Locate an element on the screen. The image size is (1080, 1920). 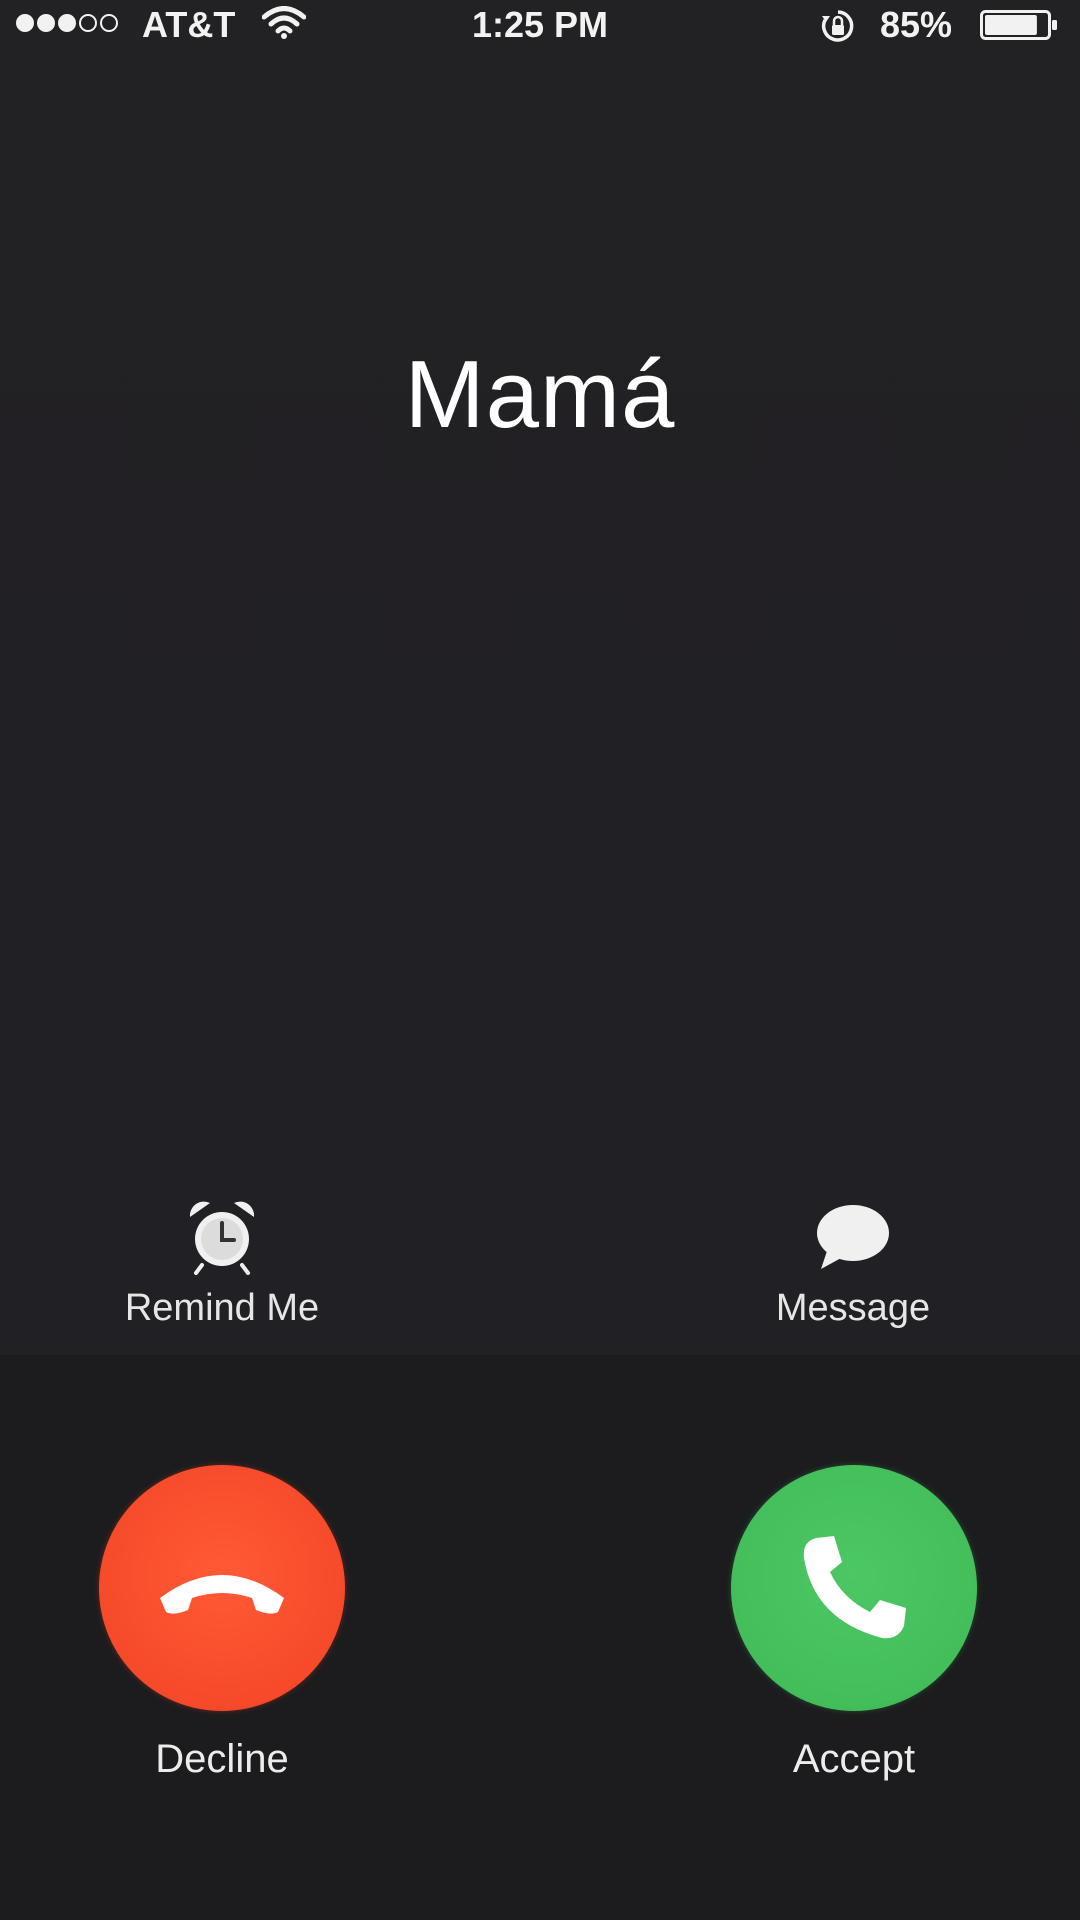
message-label: Message is located at coordinates (853, 1308).